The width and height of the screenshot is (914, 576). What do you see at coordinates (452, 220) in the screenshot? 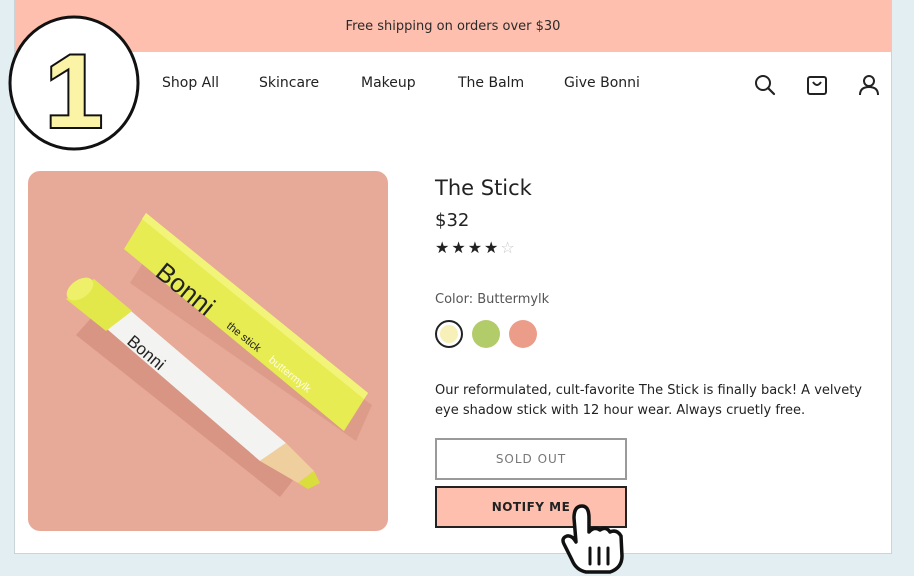
I see `product-price: $32` at bounding box center [452, 220].